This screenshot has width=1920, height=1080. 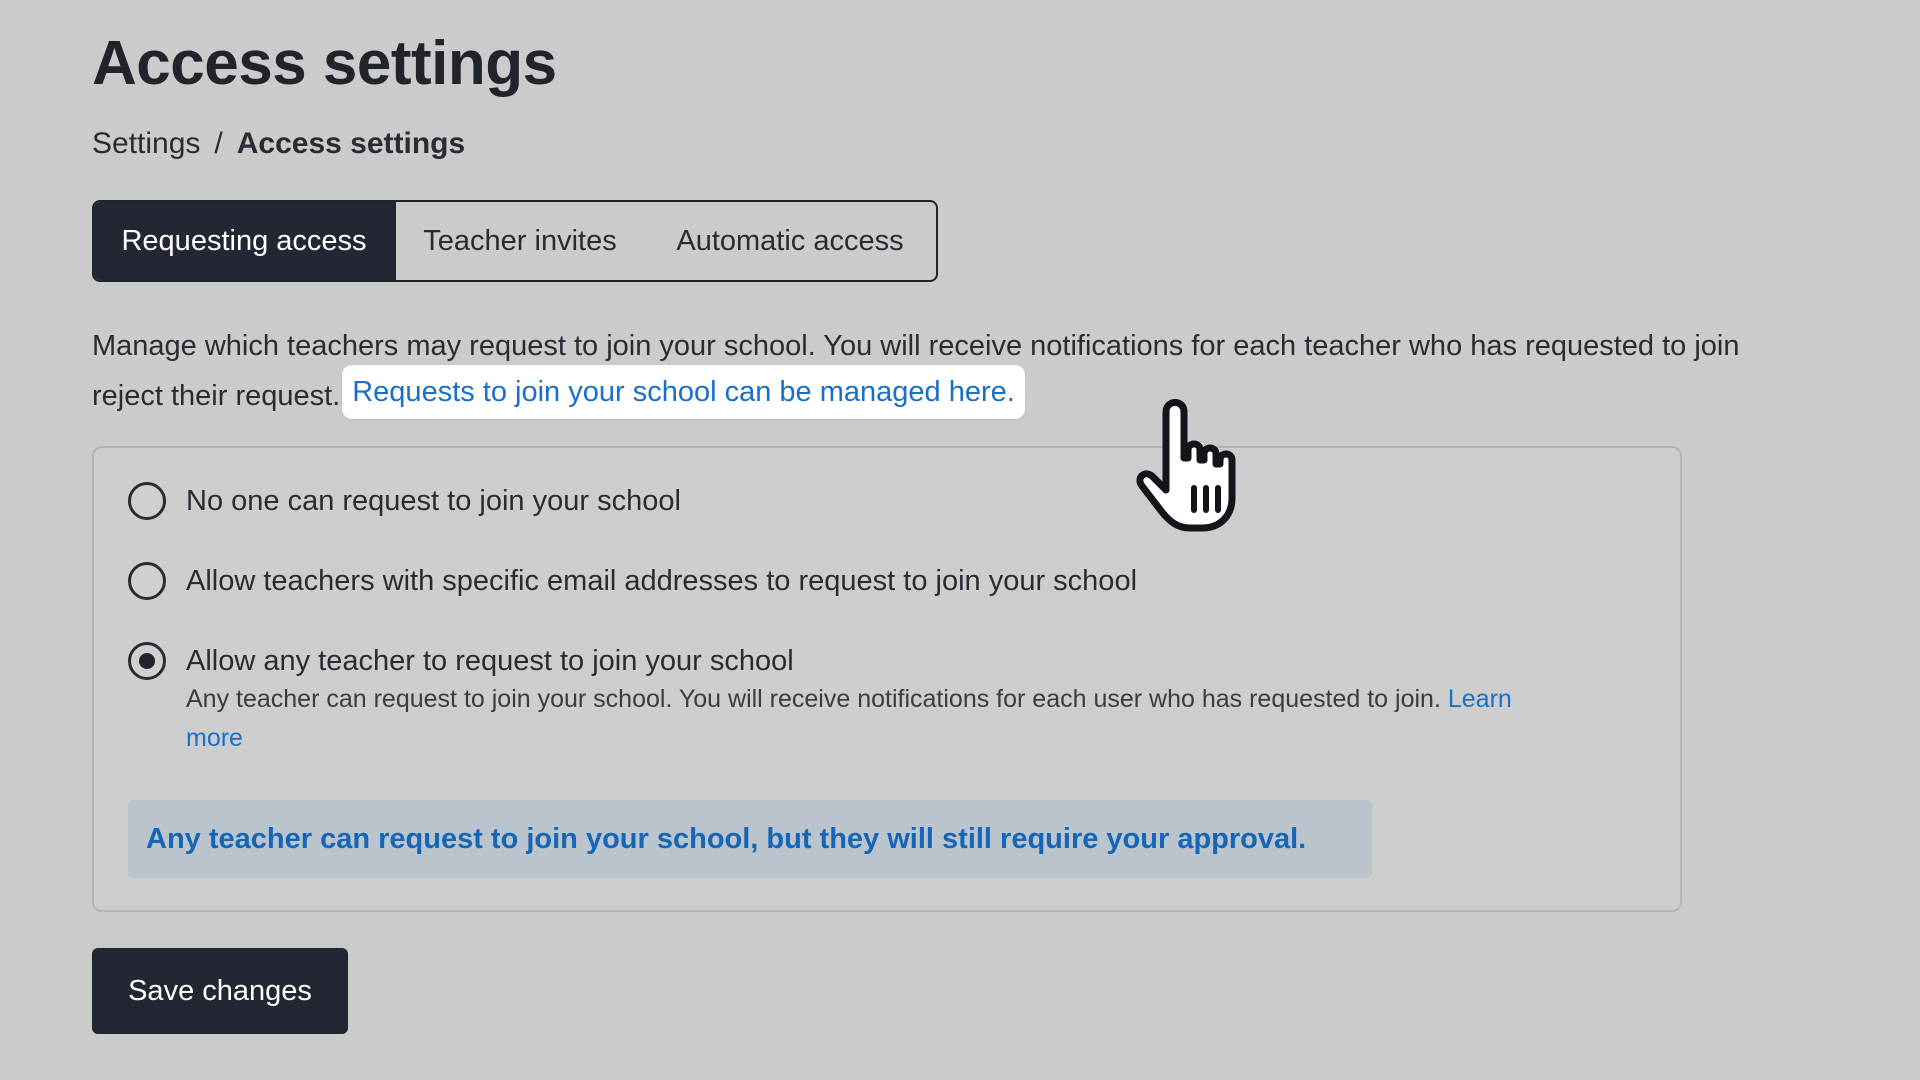 I want to click on radio-no-one, so click(x=147, y=501).